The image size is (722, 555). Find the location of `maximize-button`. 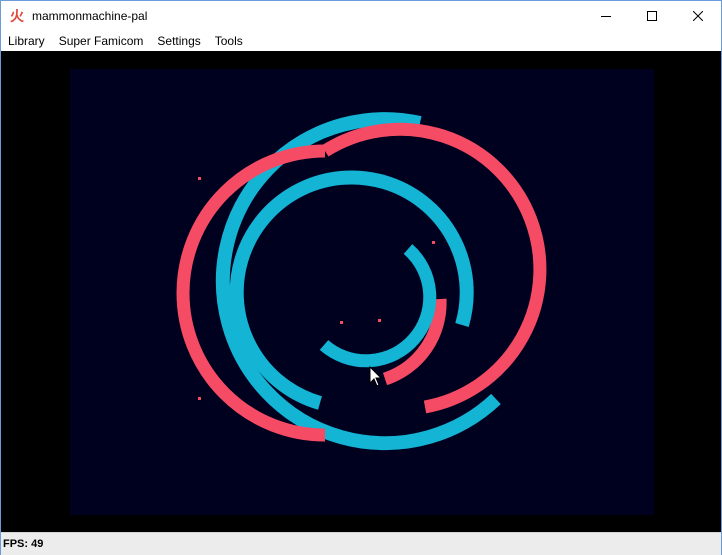

maximize-button is located at coordinates (652, 16).